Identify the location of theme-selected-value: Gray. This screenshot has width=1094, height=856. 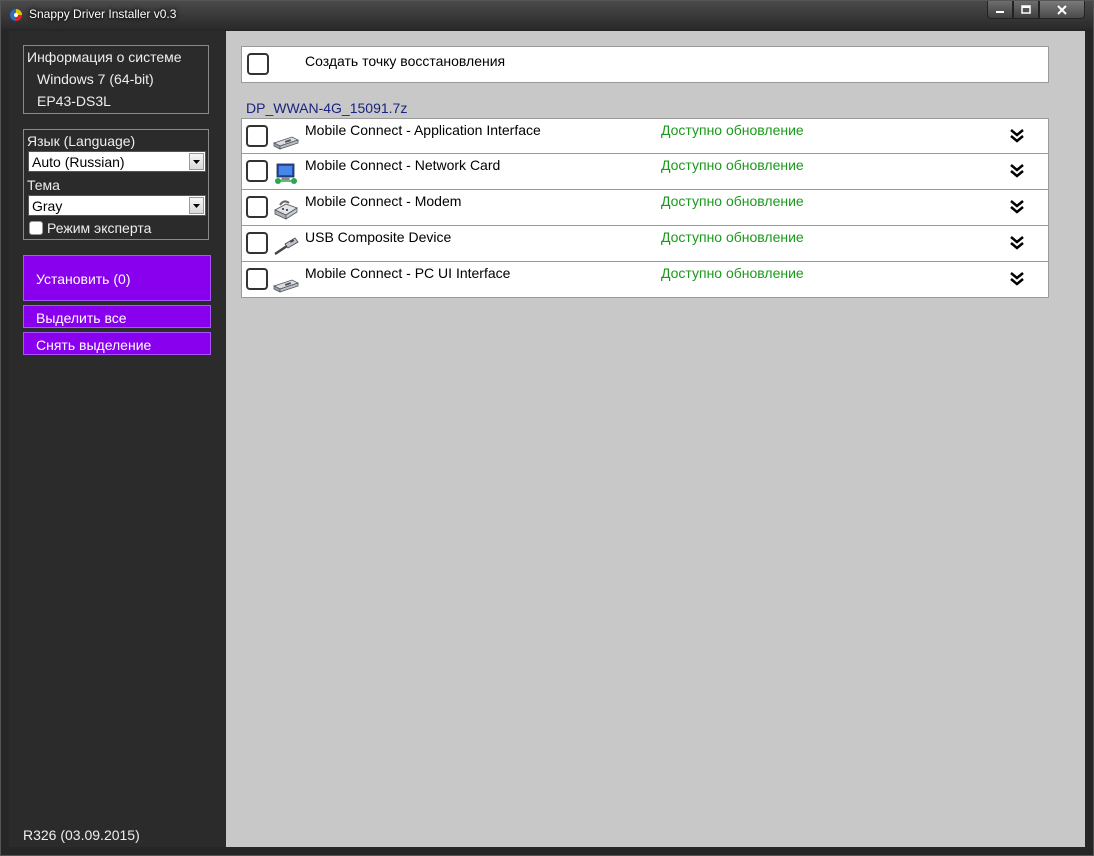
(47, 206).